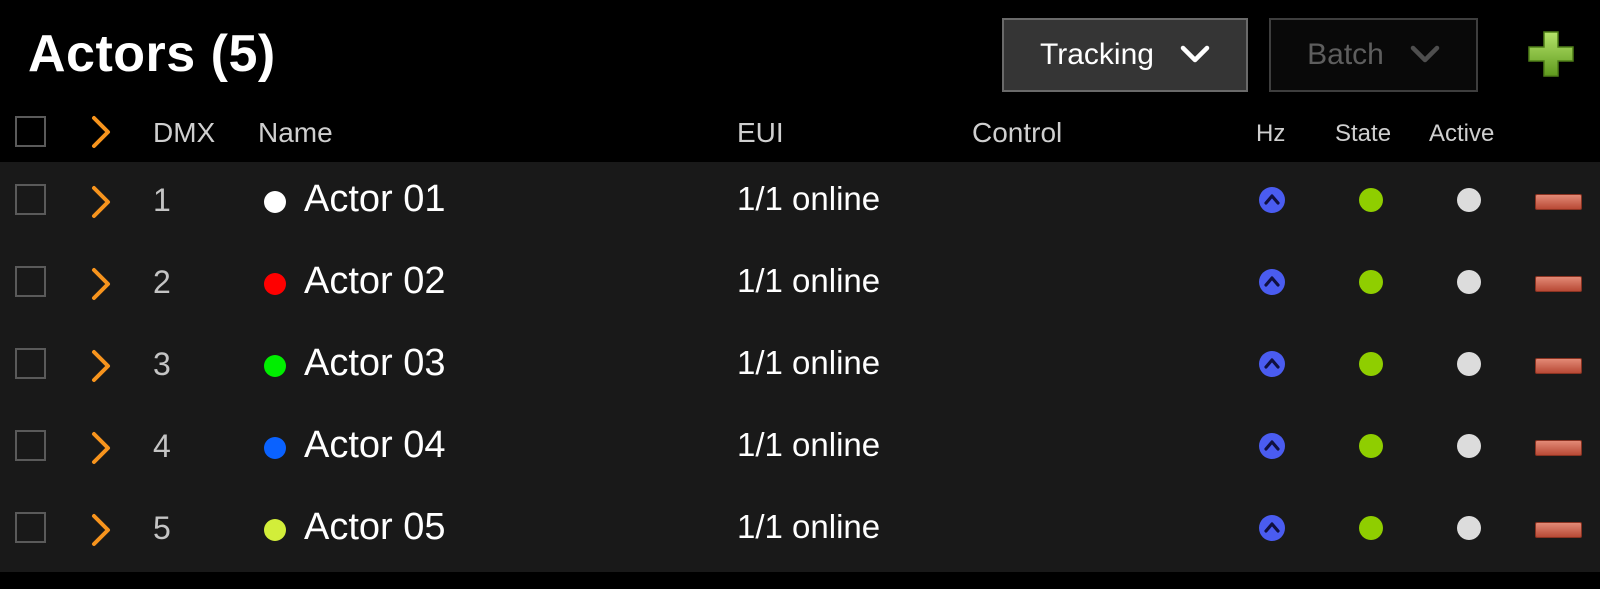 This screenshot has height=589, width=1600. What do you see at coordinates (1097, 54) in the screenshot?
I see `tracking-label: Tracking` at bounding box center [1097, 54].